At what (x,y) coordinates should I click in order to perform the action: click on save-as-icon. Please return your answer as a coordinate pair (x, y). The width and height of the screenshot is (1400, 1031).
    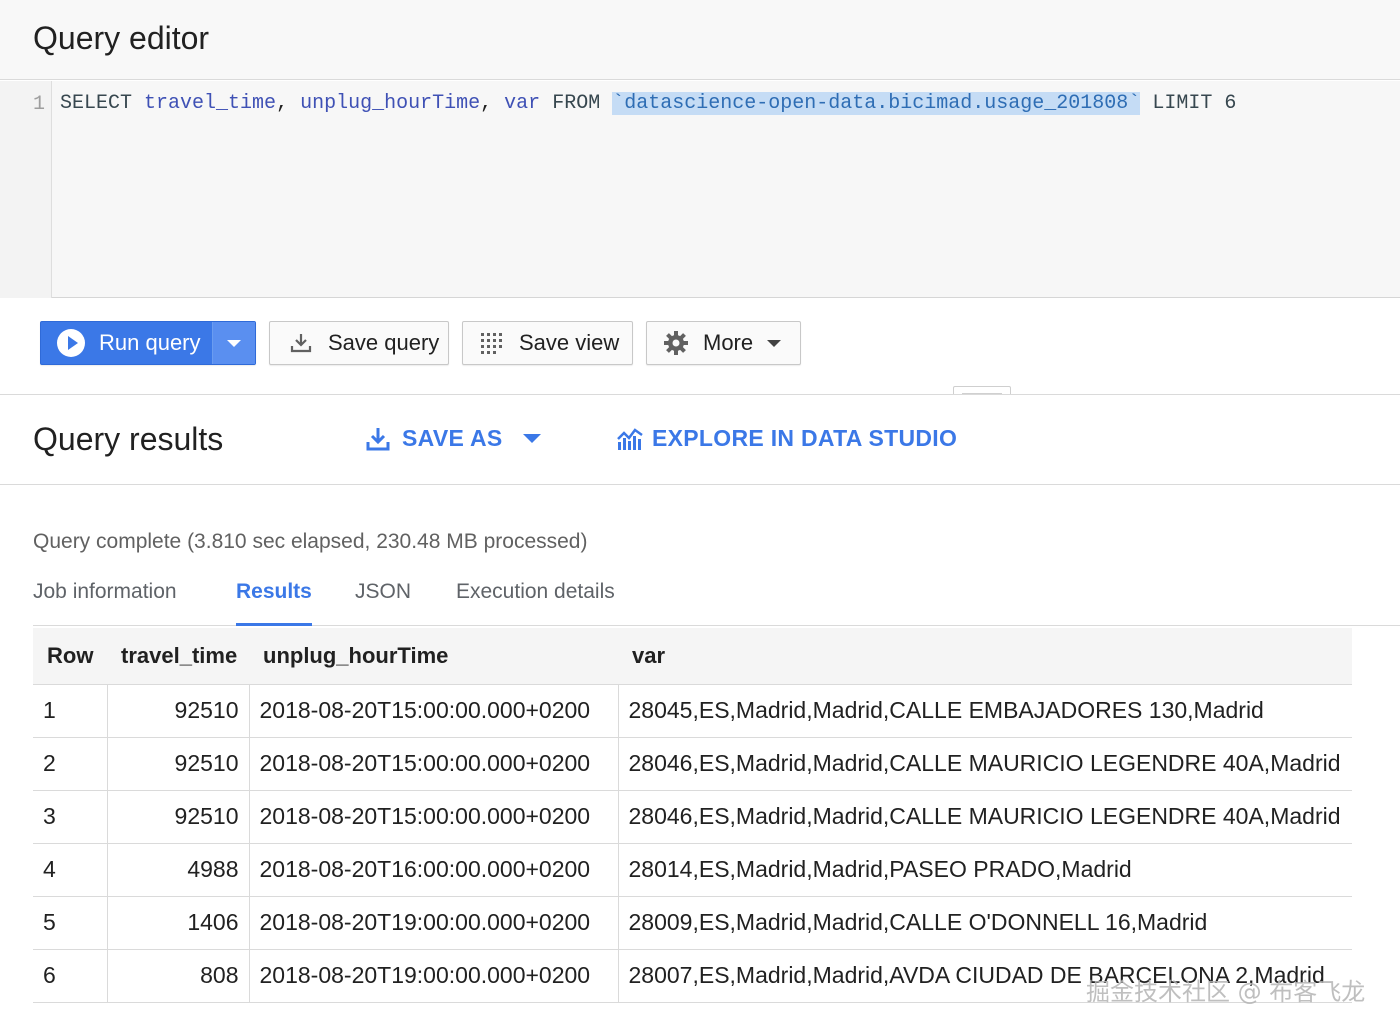
    Looking at the image, I should click on (378, 438).